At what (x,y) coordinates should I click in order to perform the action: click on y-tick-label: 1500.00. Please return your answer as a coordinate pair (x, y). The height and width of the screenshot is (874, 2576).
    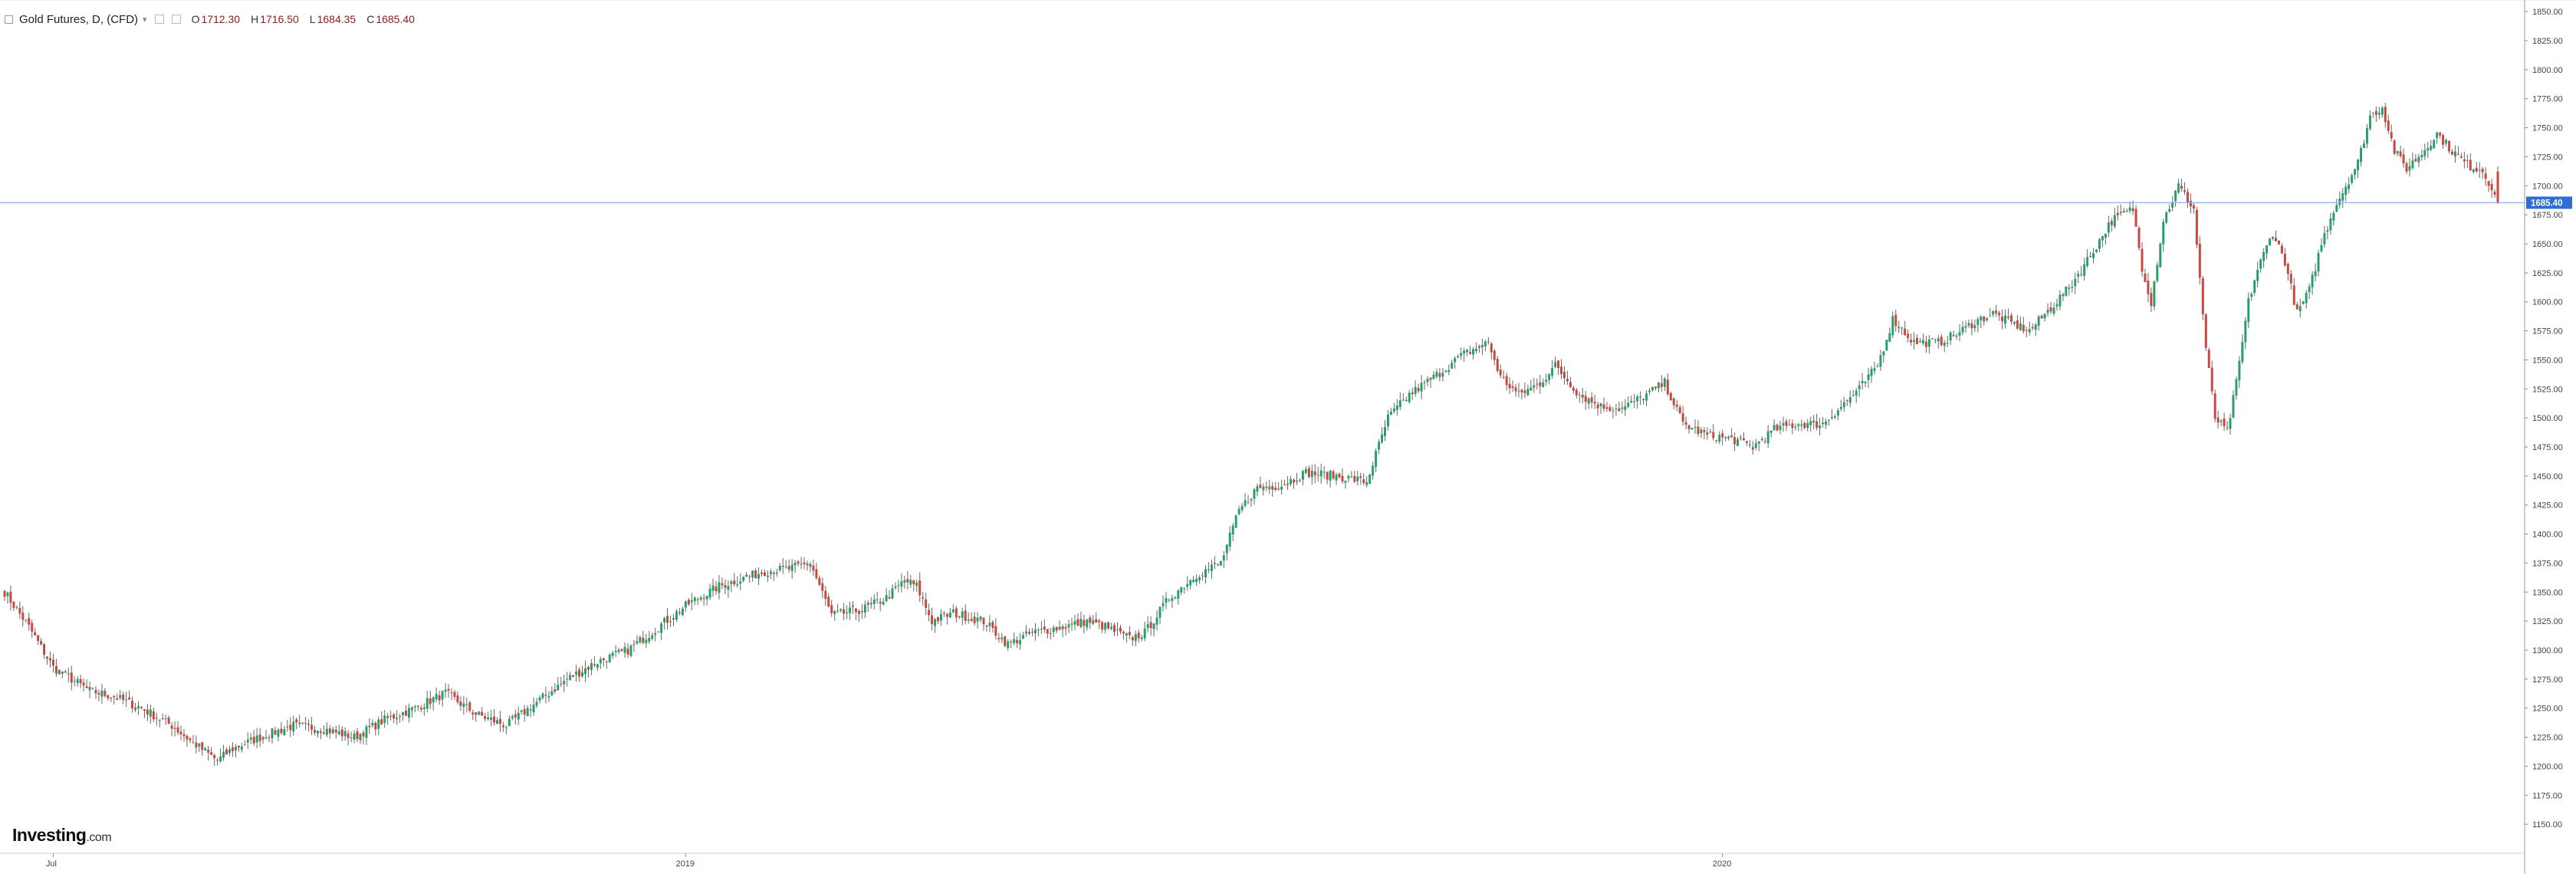
    Looking at the image, I should click on (2548, 419).